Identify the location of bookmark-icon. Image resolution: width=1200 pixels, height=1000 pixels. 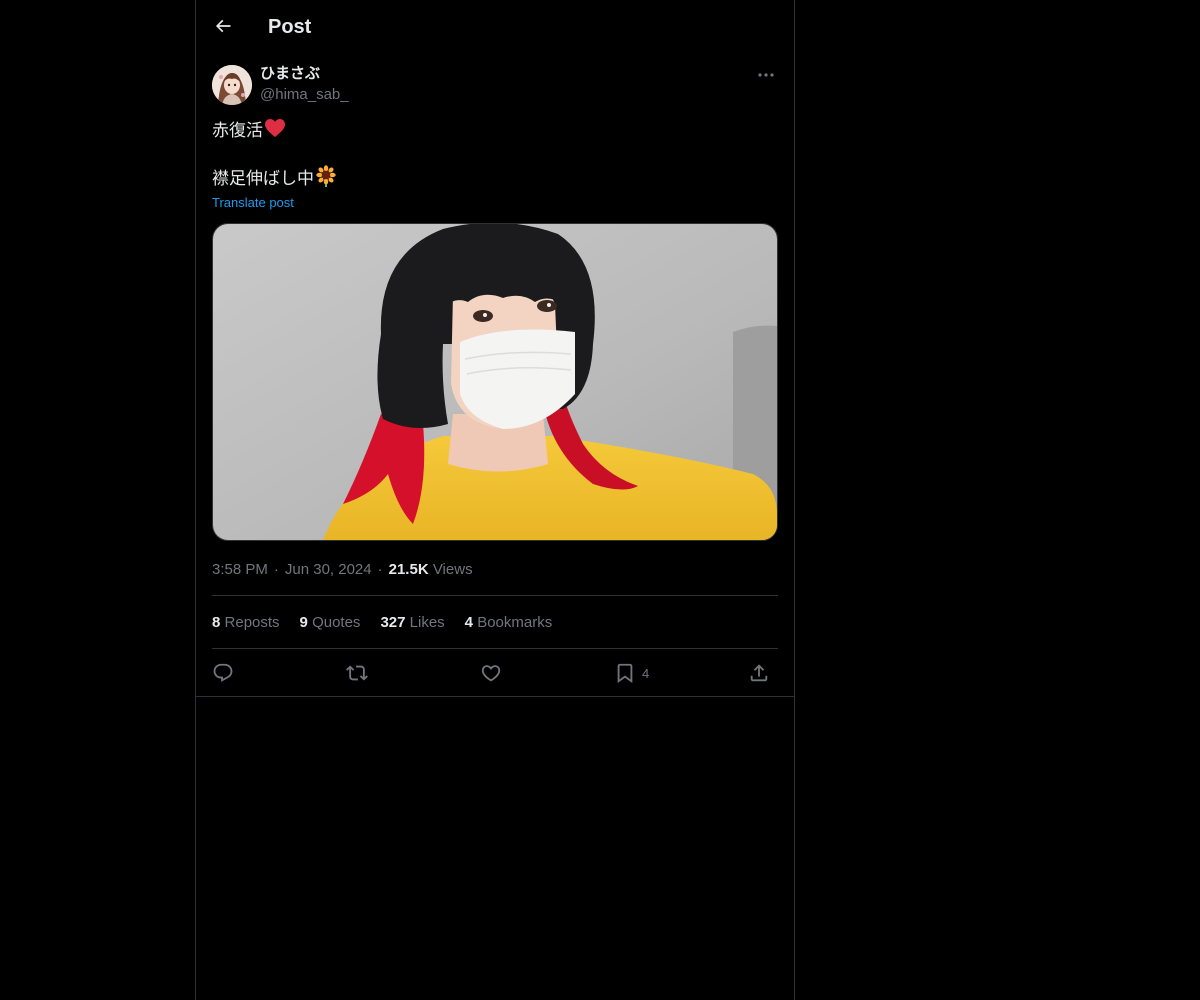
(625, 673).